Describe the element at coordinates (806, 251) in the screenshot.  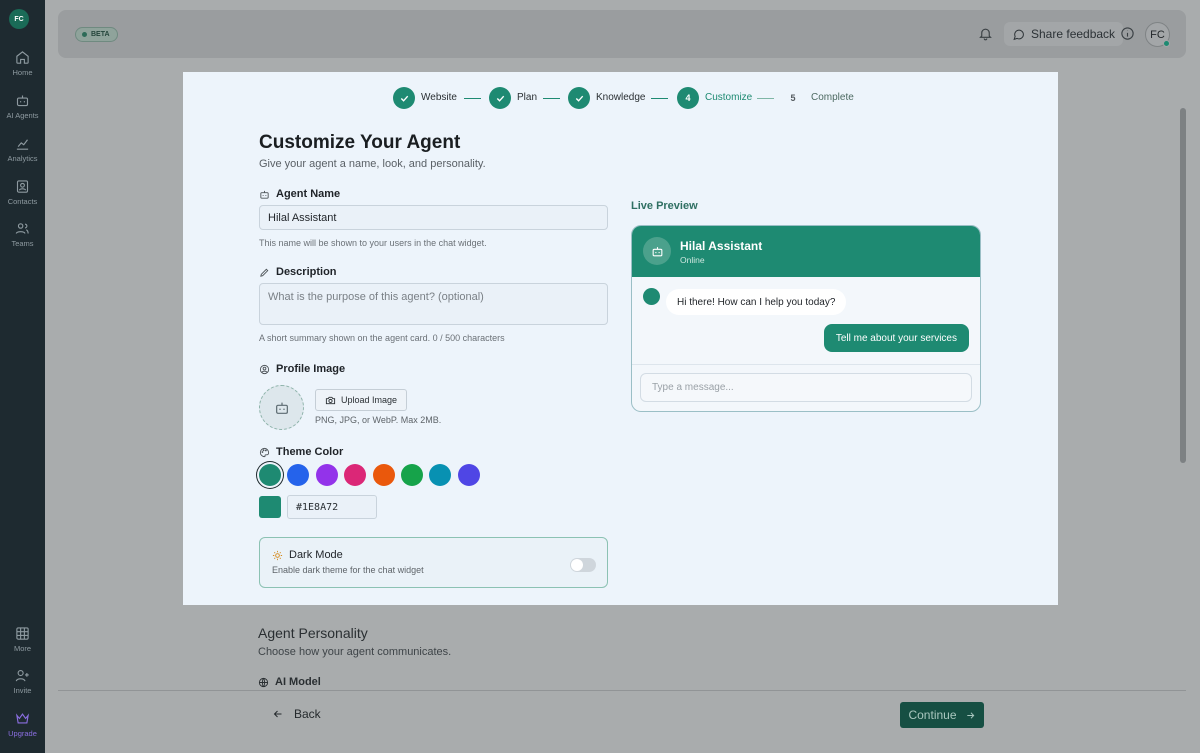
I see `chat-preview-header: Hilal Assistant Online` at that location.